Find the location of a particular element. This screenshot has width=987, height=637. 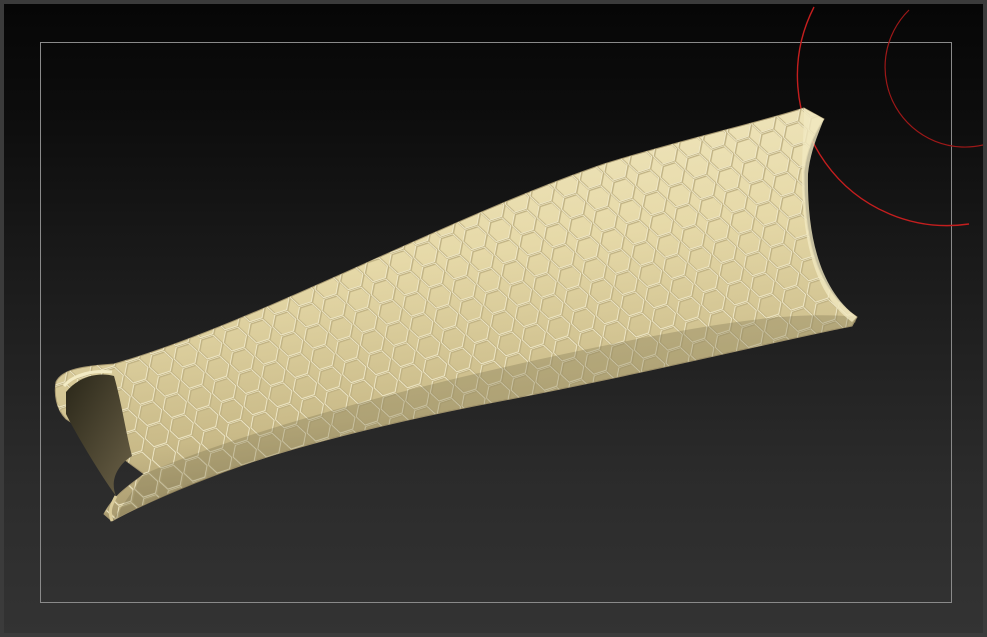

gizmo-inner-ring is located at coordinates (933, 78).